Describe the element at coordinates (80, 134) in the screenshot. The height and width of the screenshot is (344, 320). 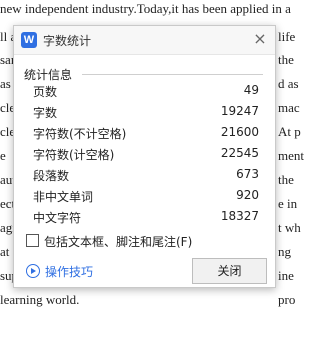
I see `stat-label: 字符数(不计空格)` at that location.